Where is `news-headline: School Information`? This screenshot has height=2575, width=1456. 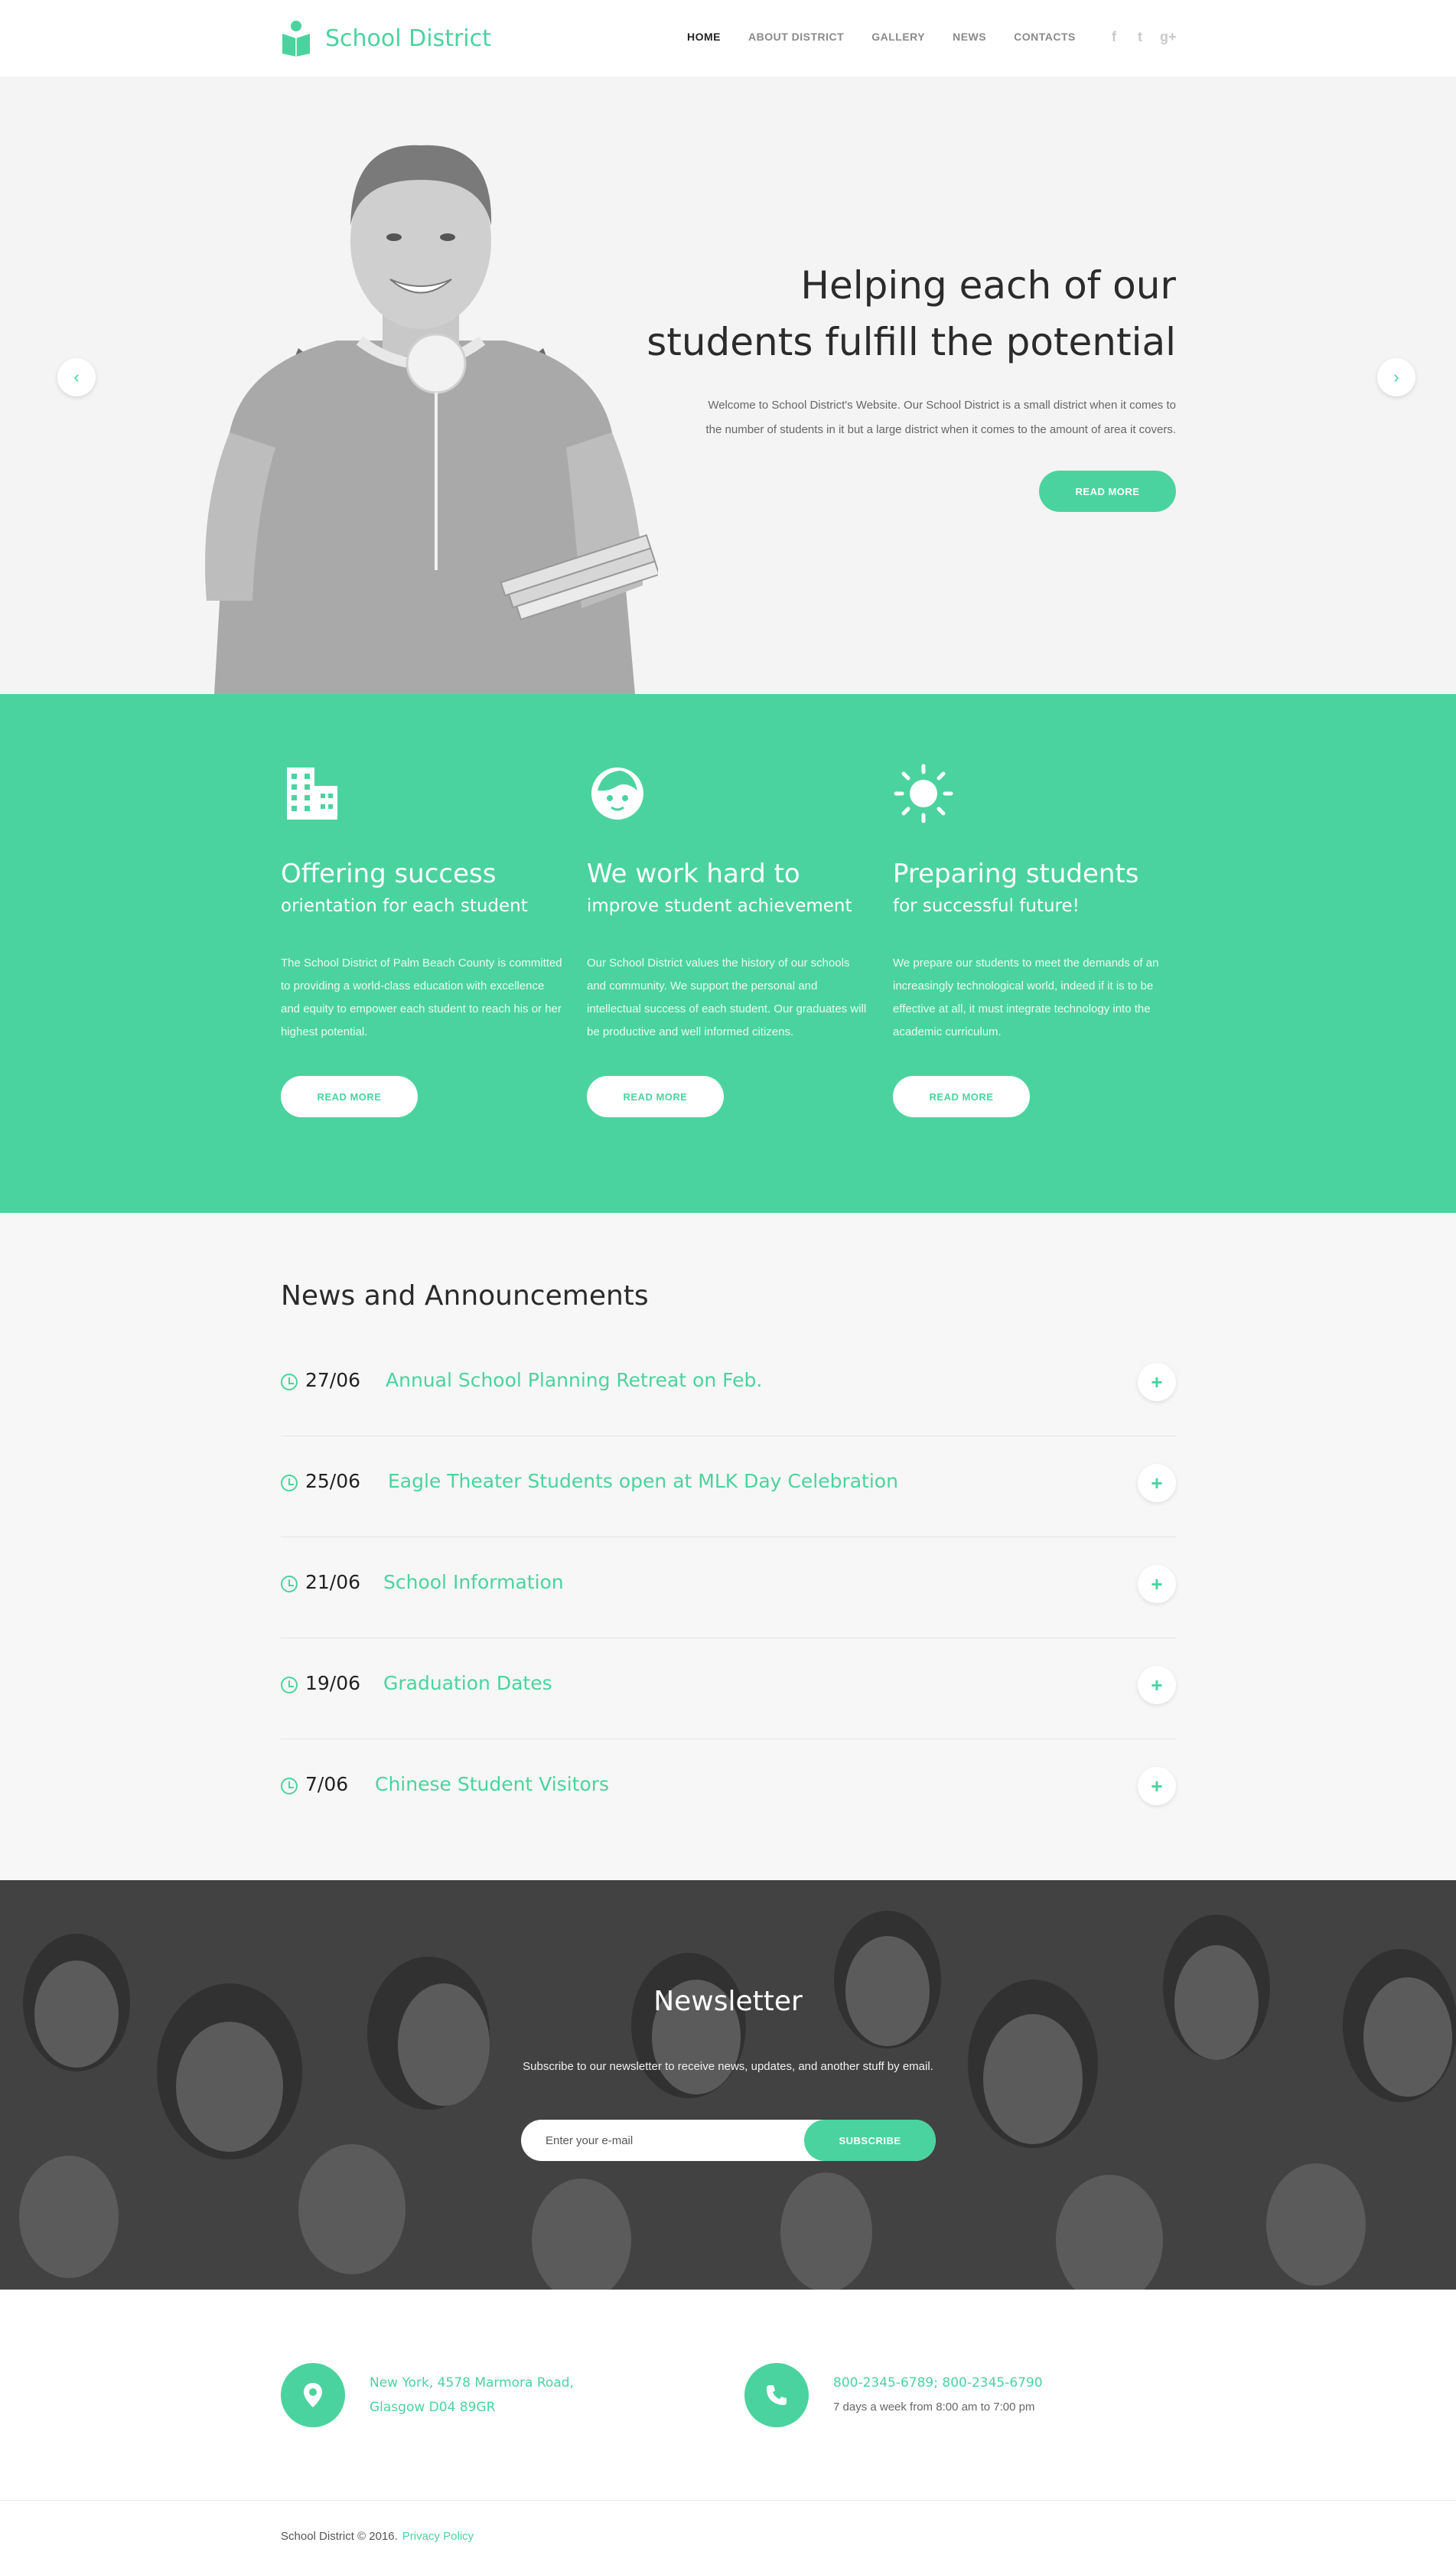 news-headline: School Information is located at coordinates (473, 1582).